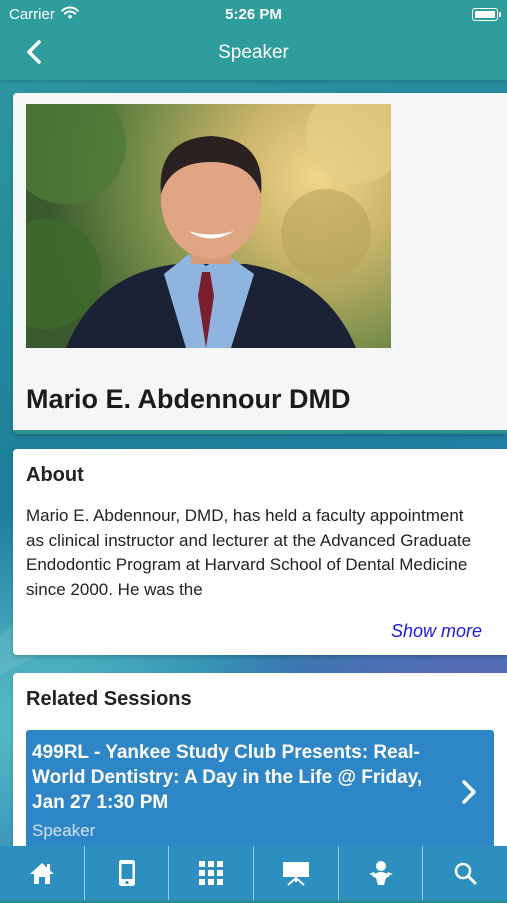 The height and width of the screenshot is (903, 507). I want to click on related-sessions-heading: Related Sessions, so click(109, 699).